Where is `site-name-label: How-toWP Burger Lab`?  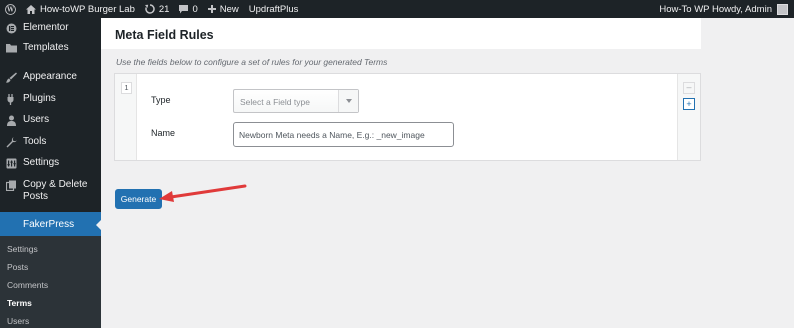
site-name-label: How-toWP Burger Lab is located at coordinates (87, 9).